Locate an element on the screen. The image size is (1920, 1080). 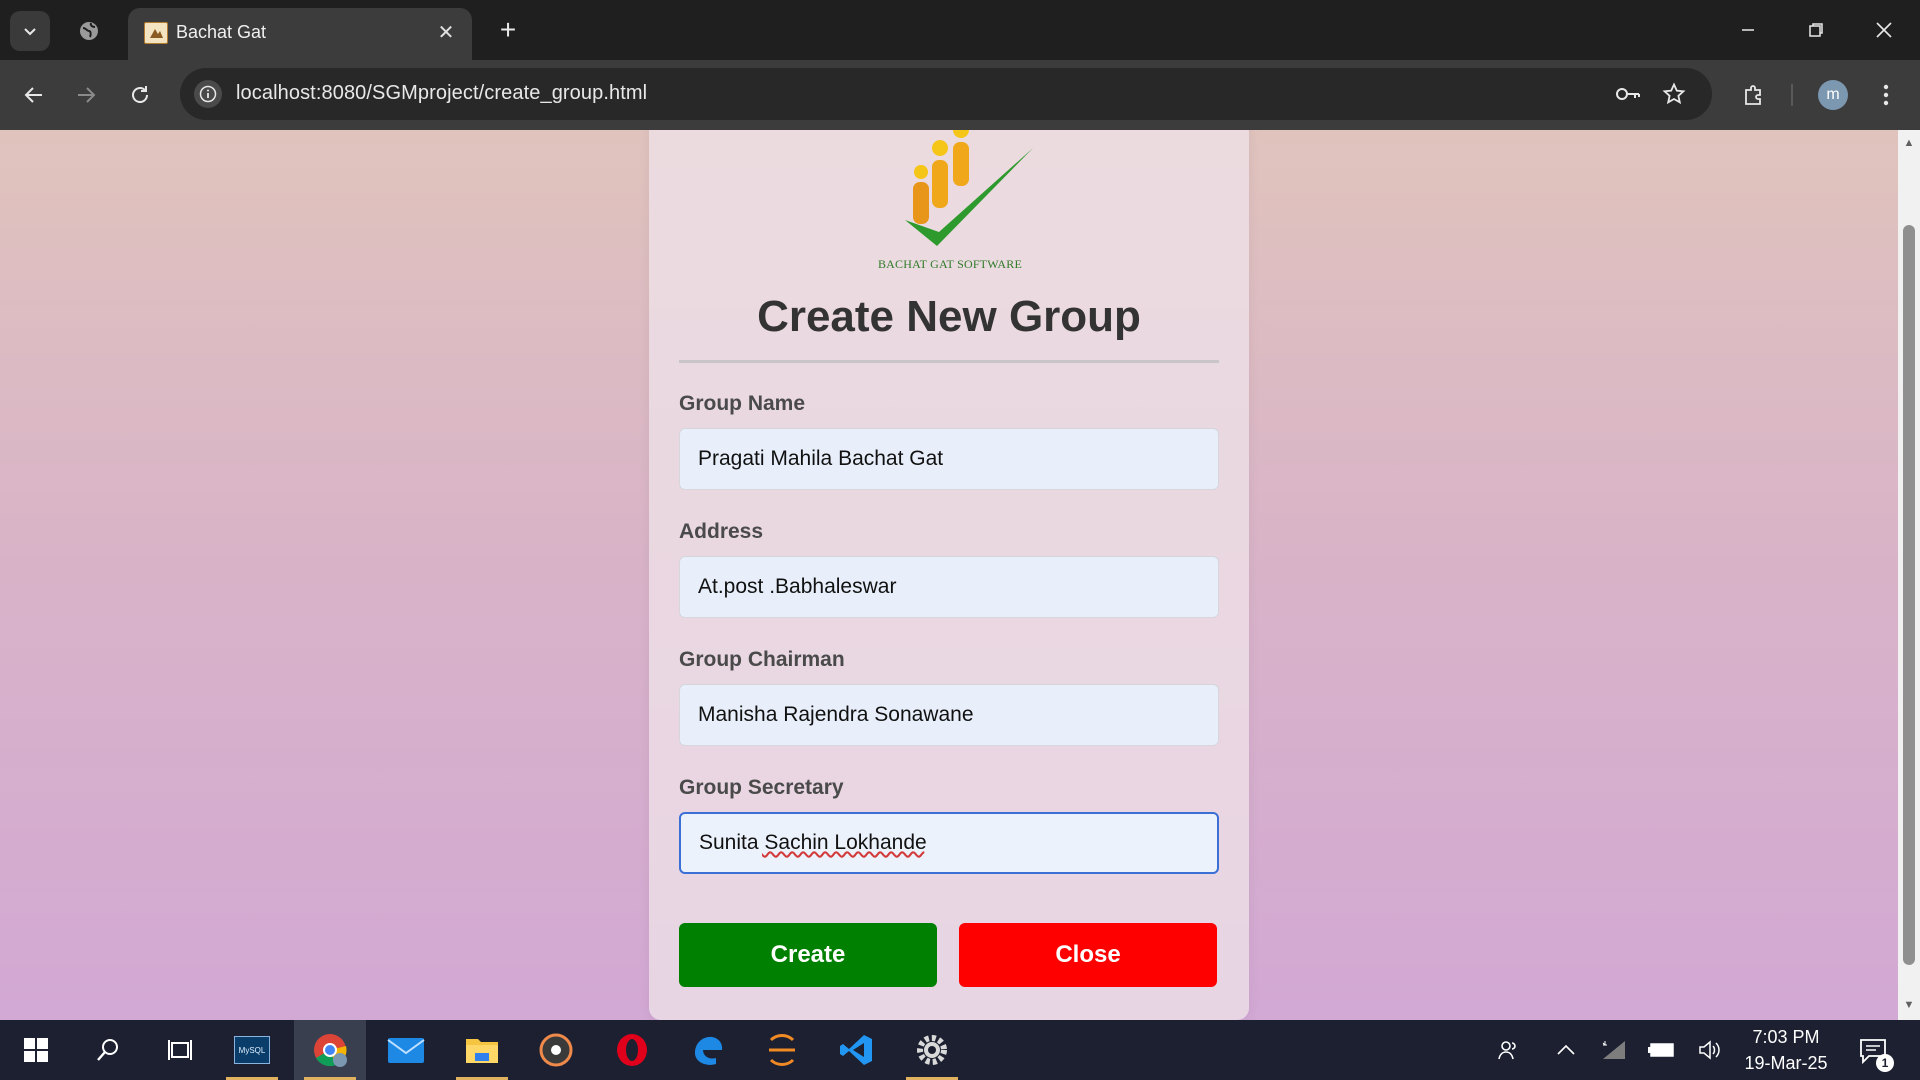
bookmark-star-icon is located at coordinates (1674, 94).